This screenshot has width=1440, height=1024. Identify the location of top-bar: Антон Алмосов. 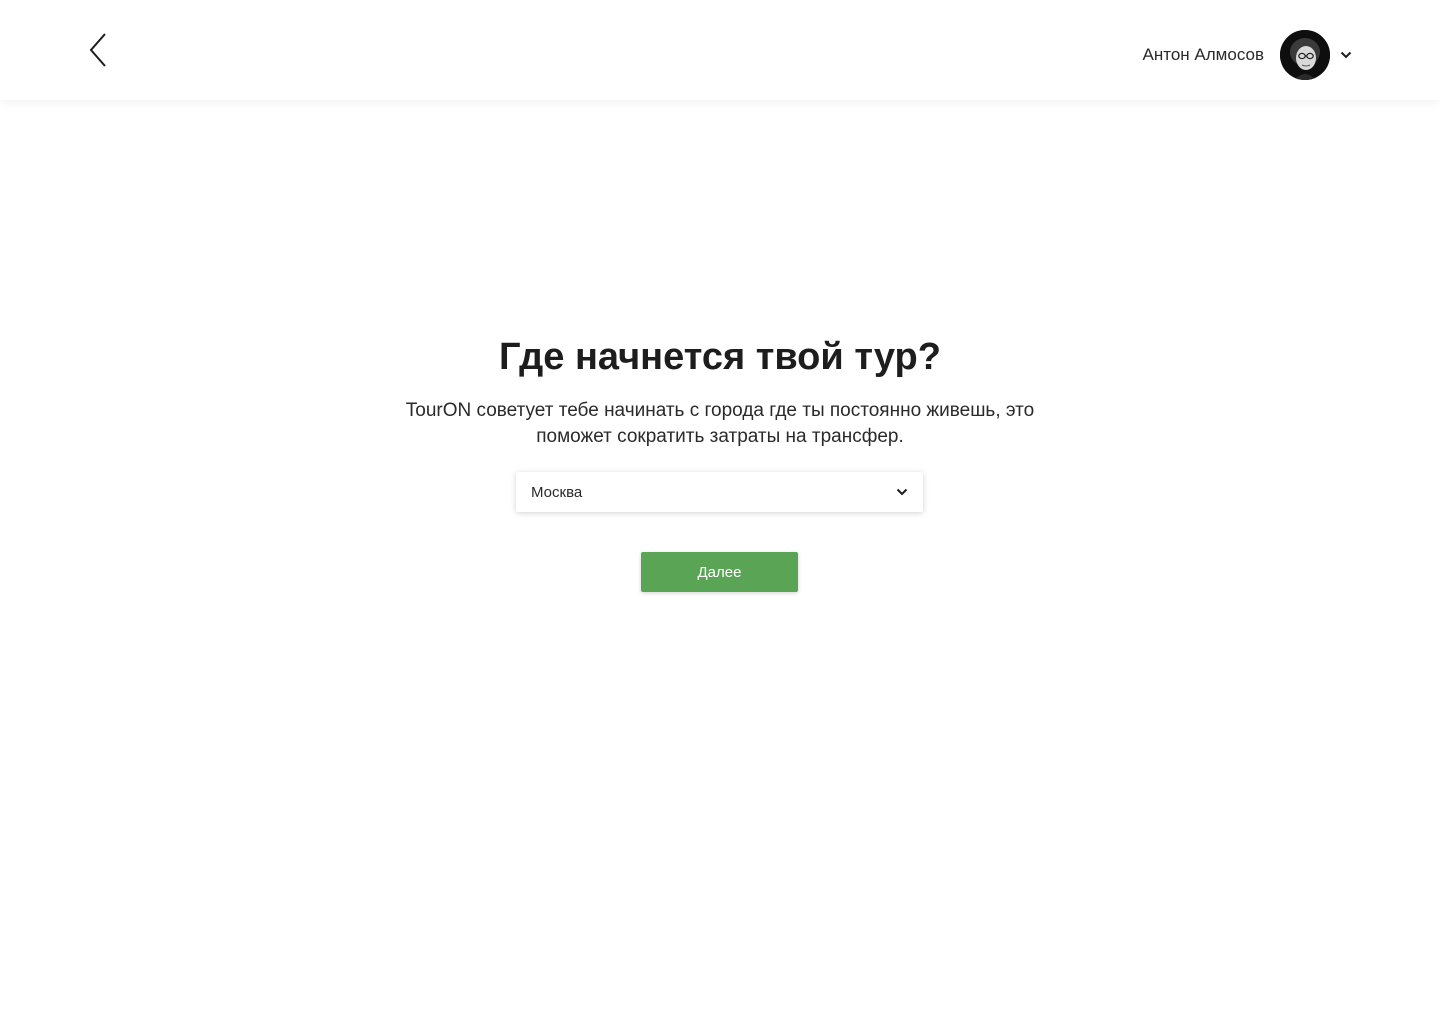
(720, 50).